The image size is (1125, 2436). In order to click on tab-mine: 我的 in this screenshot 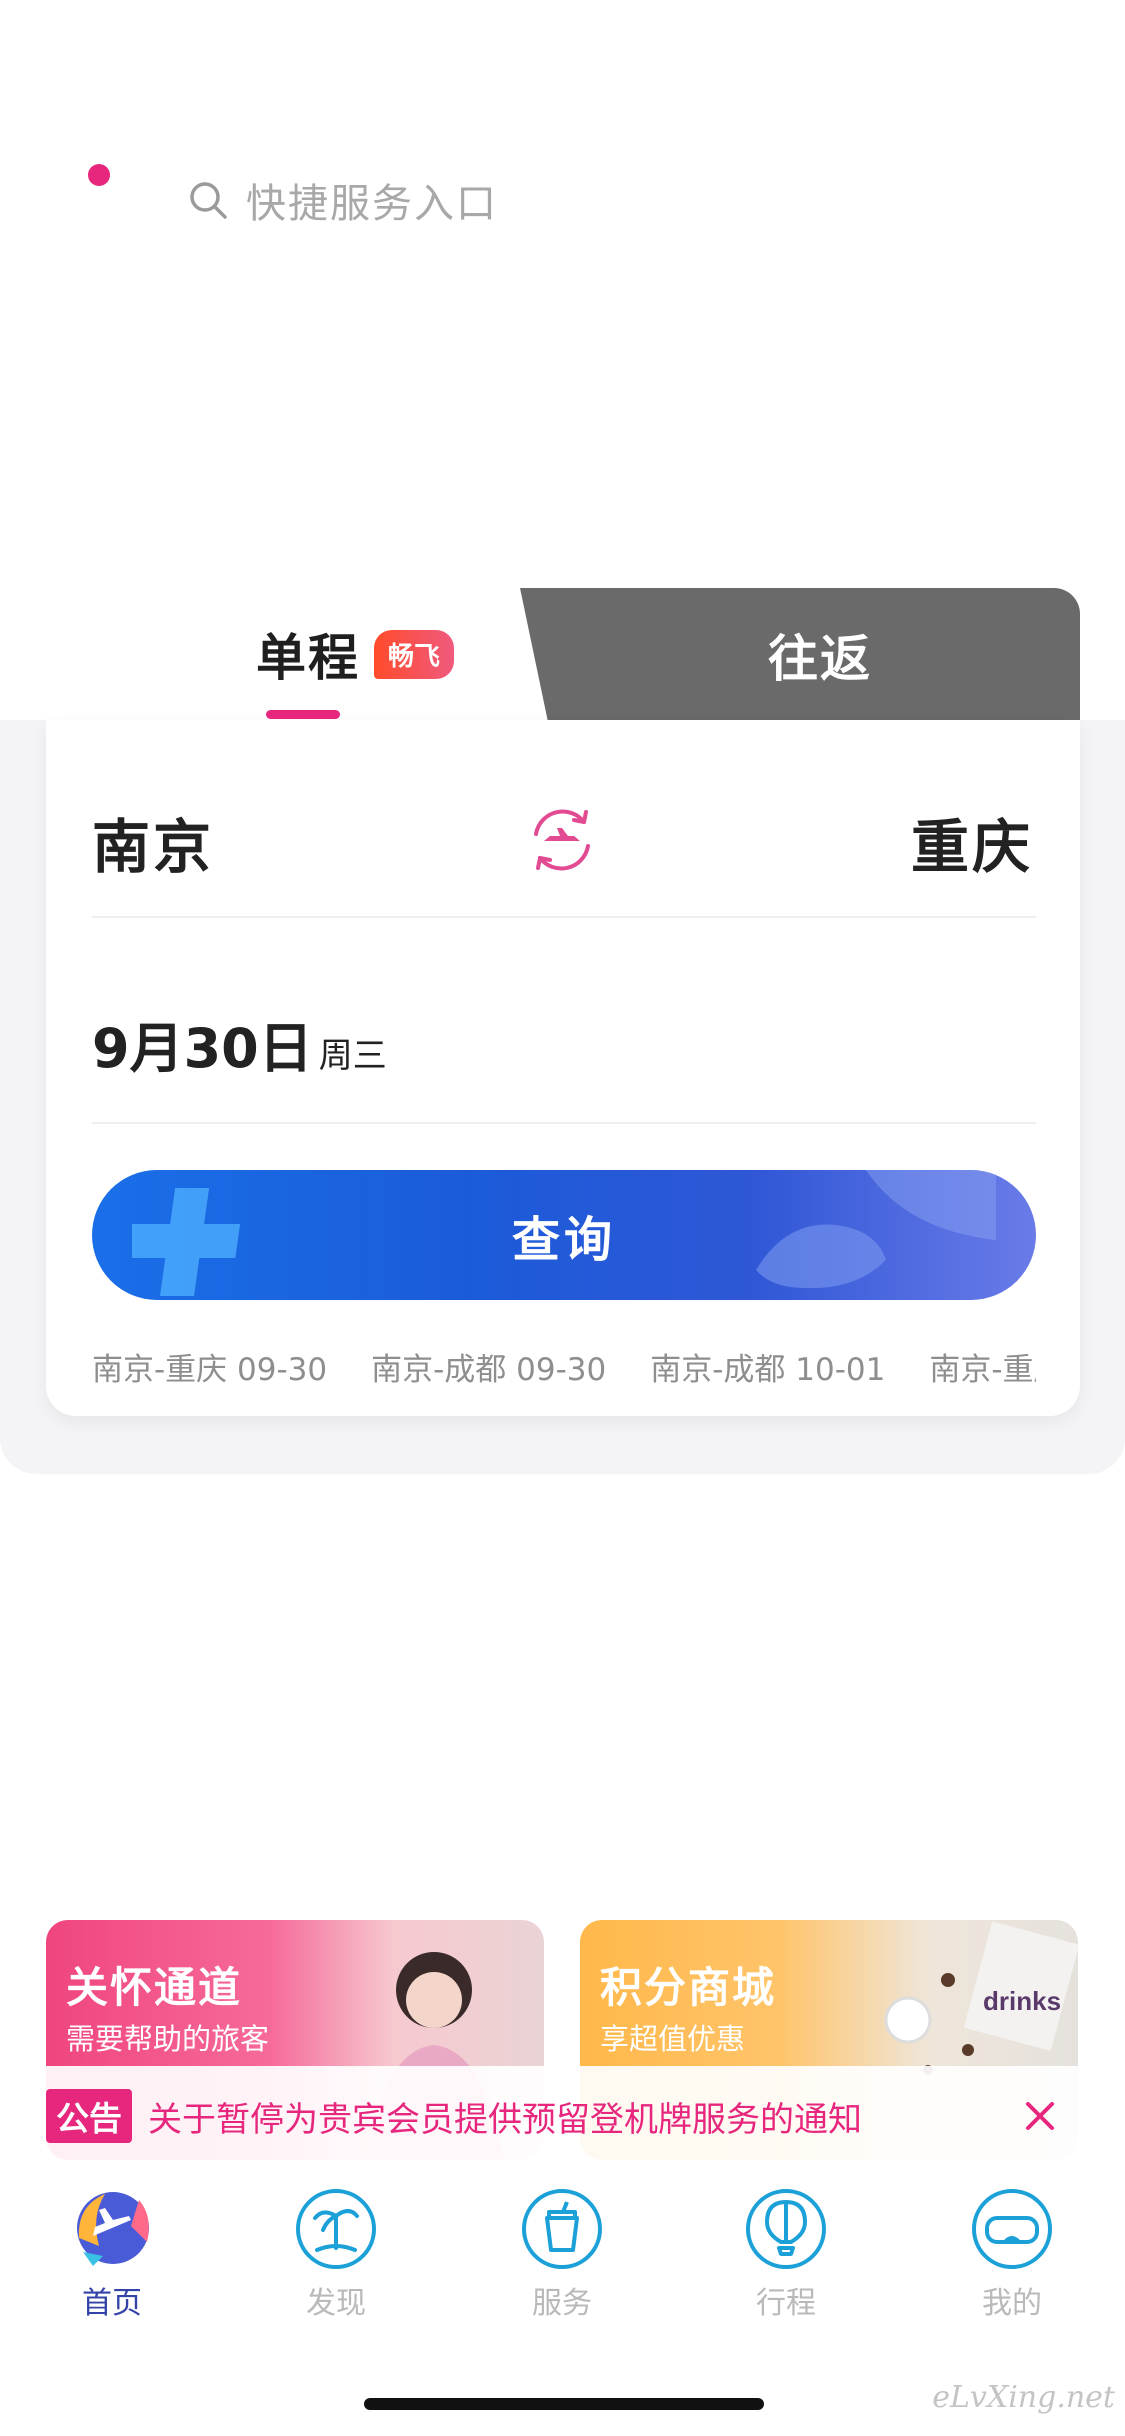, I will do `click(1012, 2254)`.